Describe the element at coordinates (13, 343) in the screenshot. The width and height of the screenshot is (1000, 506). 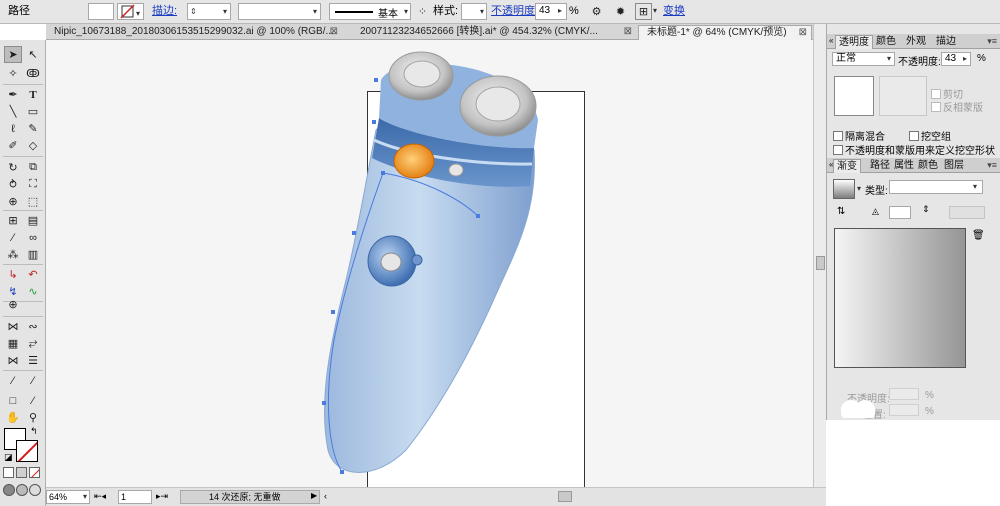
I see `mesh-tool-icon: ▦` at that location.